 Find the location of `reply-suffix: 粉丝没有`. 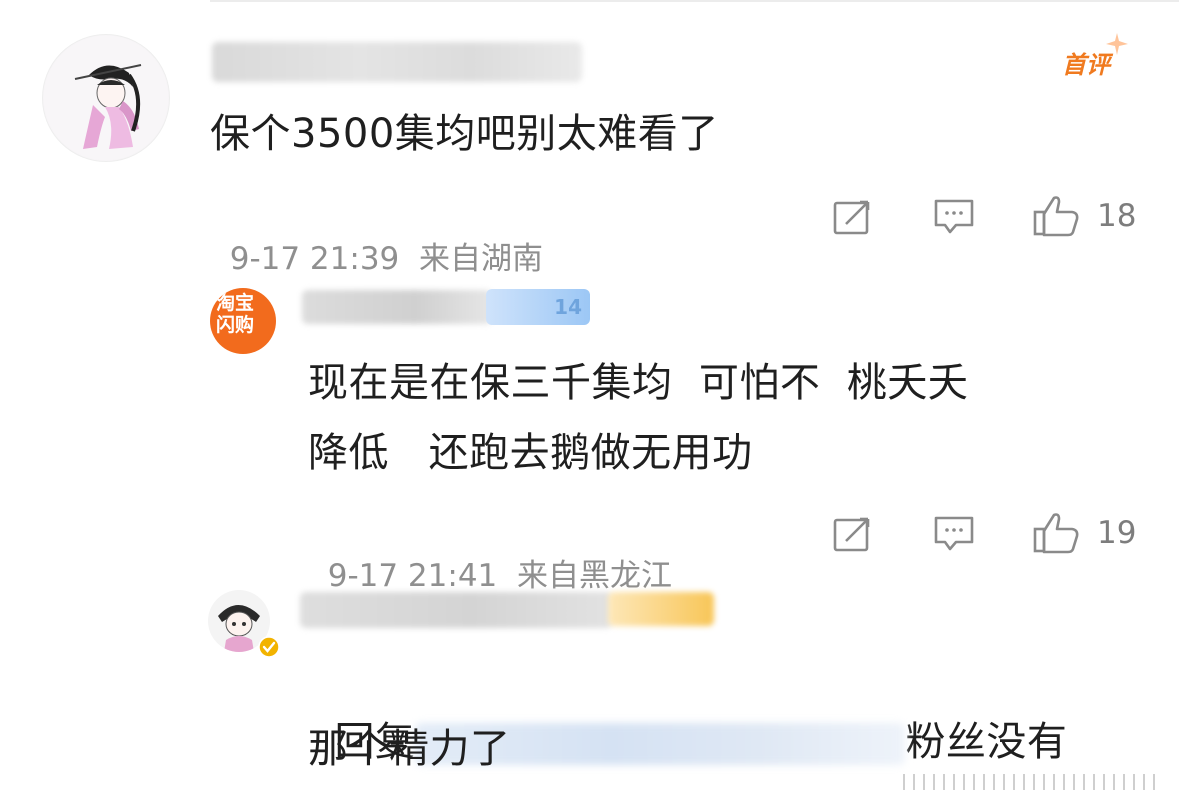

reply-suffix: 粉丝没有 is located at coordinates (986, 742).